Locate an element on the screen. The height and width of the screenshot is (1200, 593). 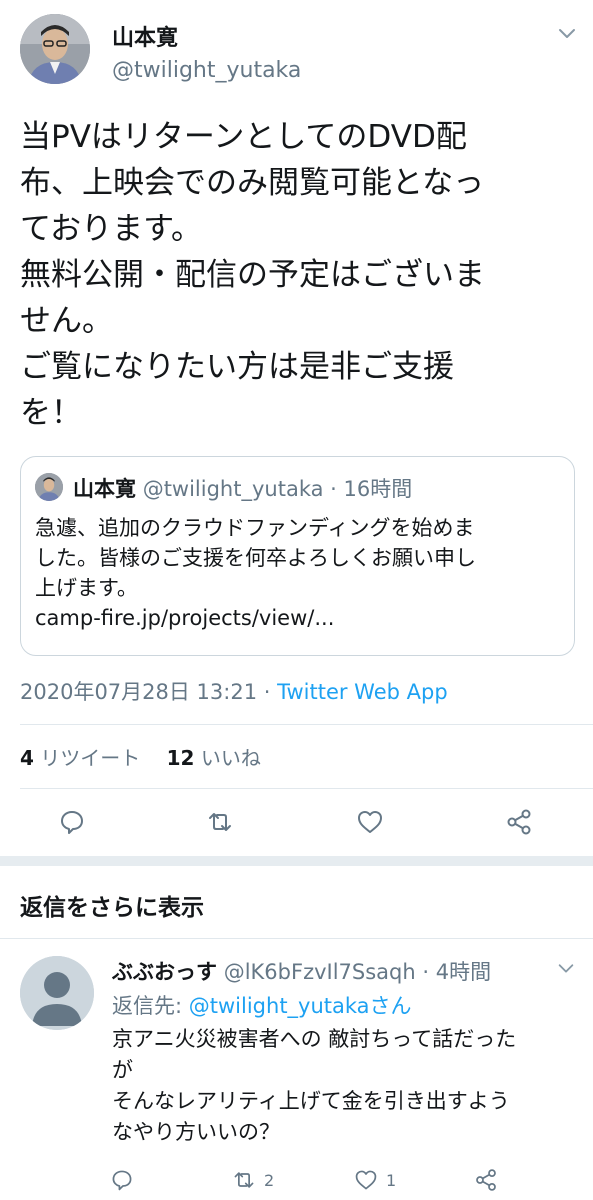
author-handle: @twilight_yutaka is located at coordinates (206, 70).